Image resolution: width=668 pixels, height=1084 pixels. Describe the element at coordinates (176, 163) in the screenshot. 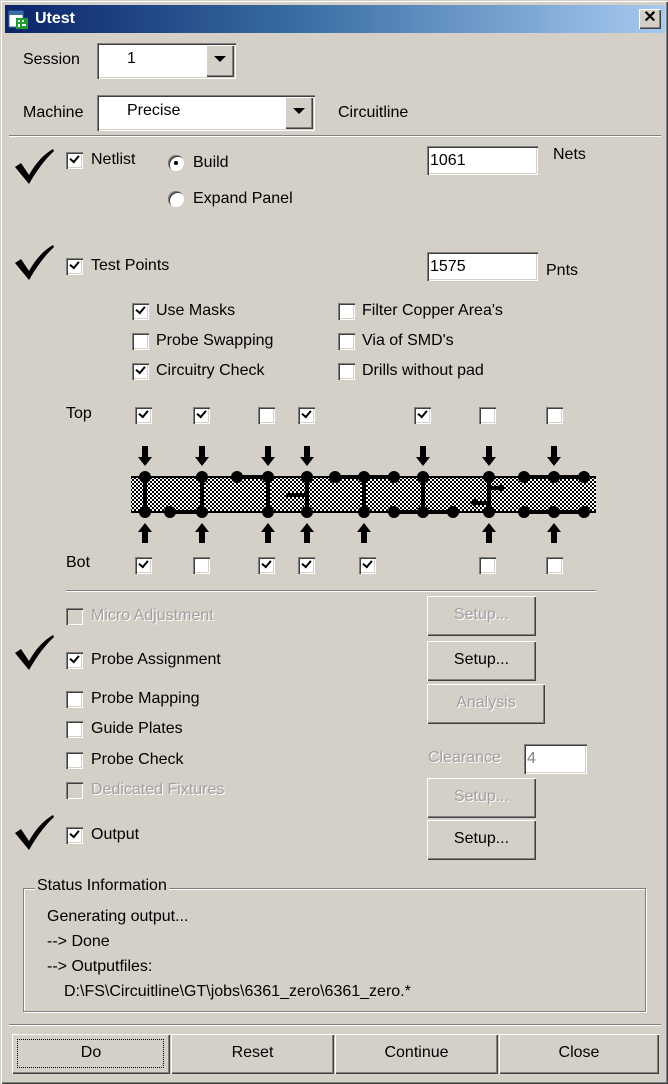

I see `build-radio` at that location.